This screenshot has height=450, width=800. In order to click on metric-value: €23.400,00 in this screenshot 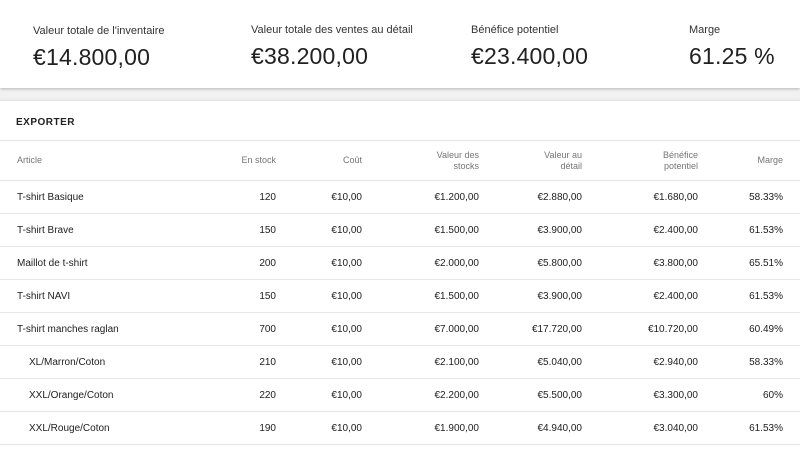, I will do `click(530, 56)`.